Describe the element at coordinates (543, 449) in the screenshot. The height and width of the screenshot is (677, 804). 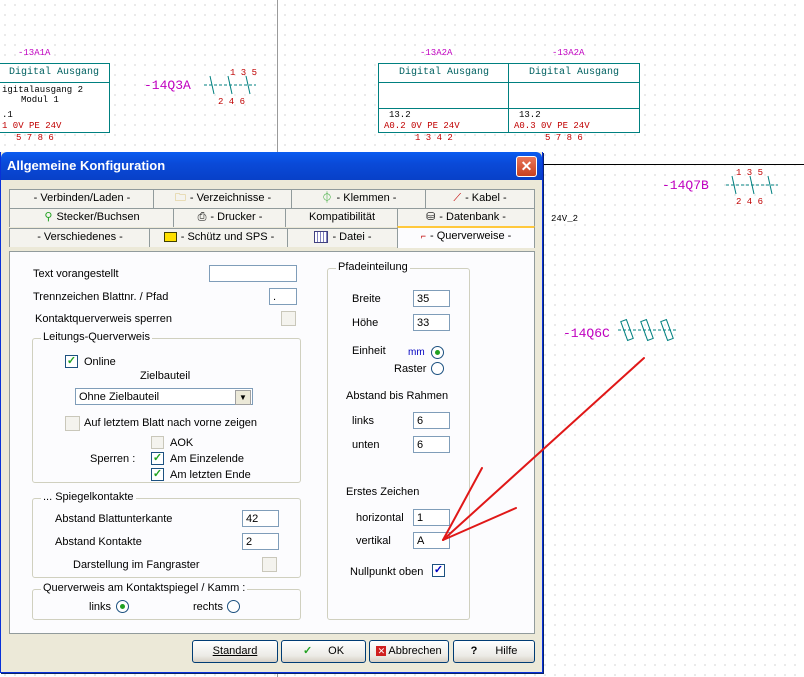
I see `annotation-arrows` at that location.